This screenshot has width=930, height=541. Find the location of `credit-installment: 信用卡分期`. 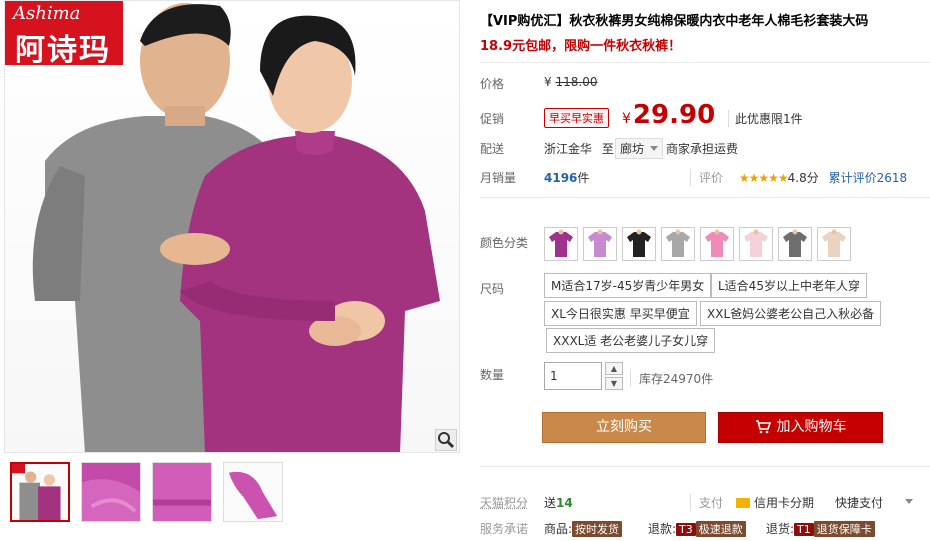

credit-installment: 信用卡分期 is located at coordinates (775, 502).